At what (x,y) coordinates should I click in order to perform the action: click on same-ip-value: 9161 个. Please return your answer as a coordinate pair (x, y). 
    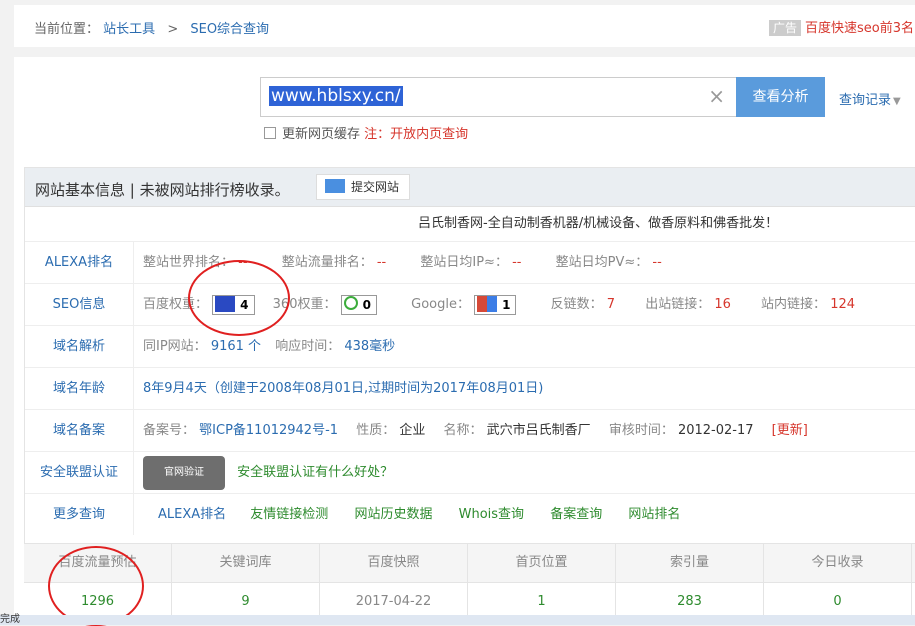
    Looking at the image, I should click on (236, 346).